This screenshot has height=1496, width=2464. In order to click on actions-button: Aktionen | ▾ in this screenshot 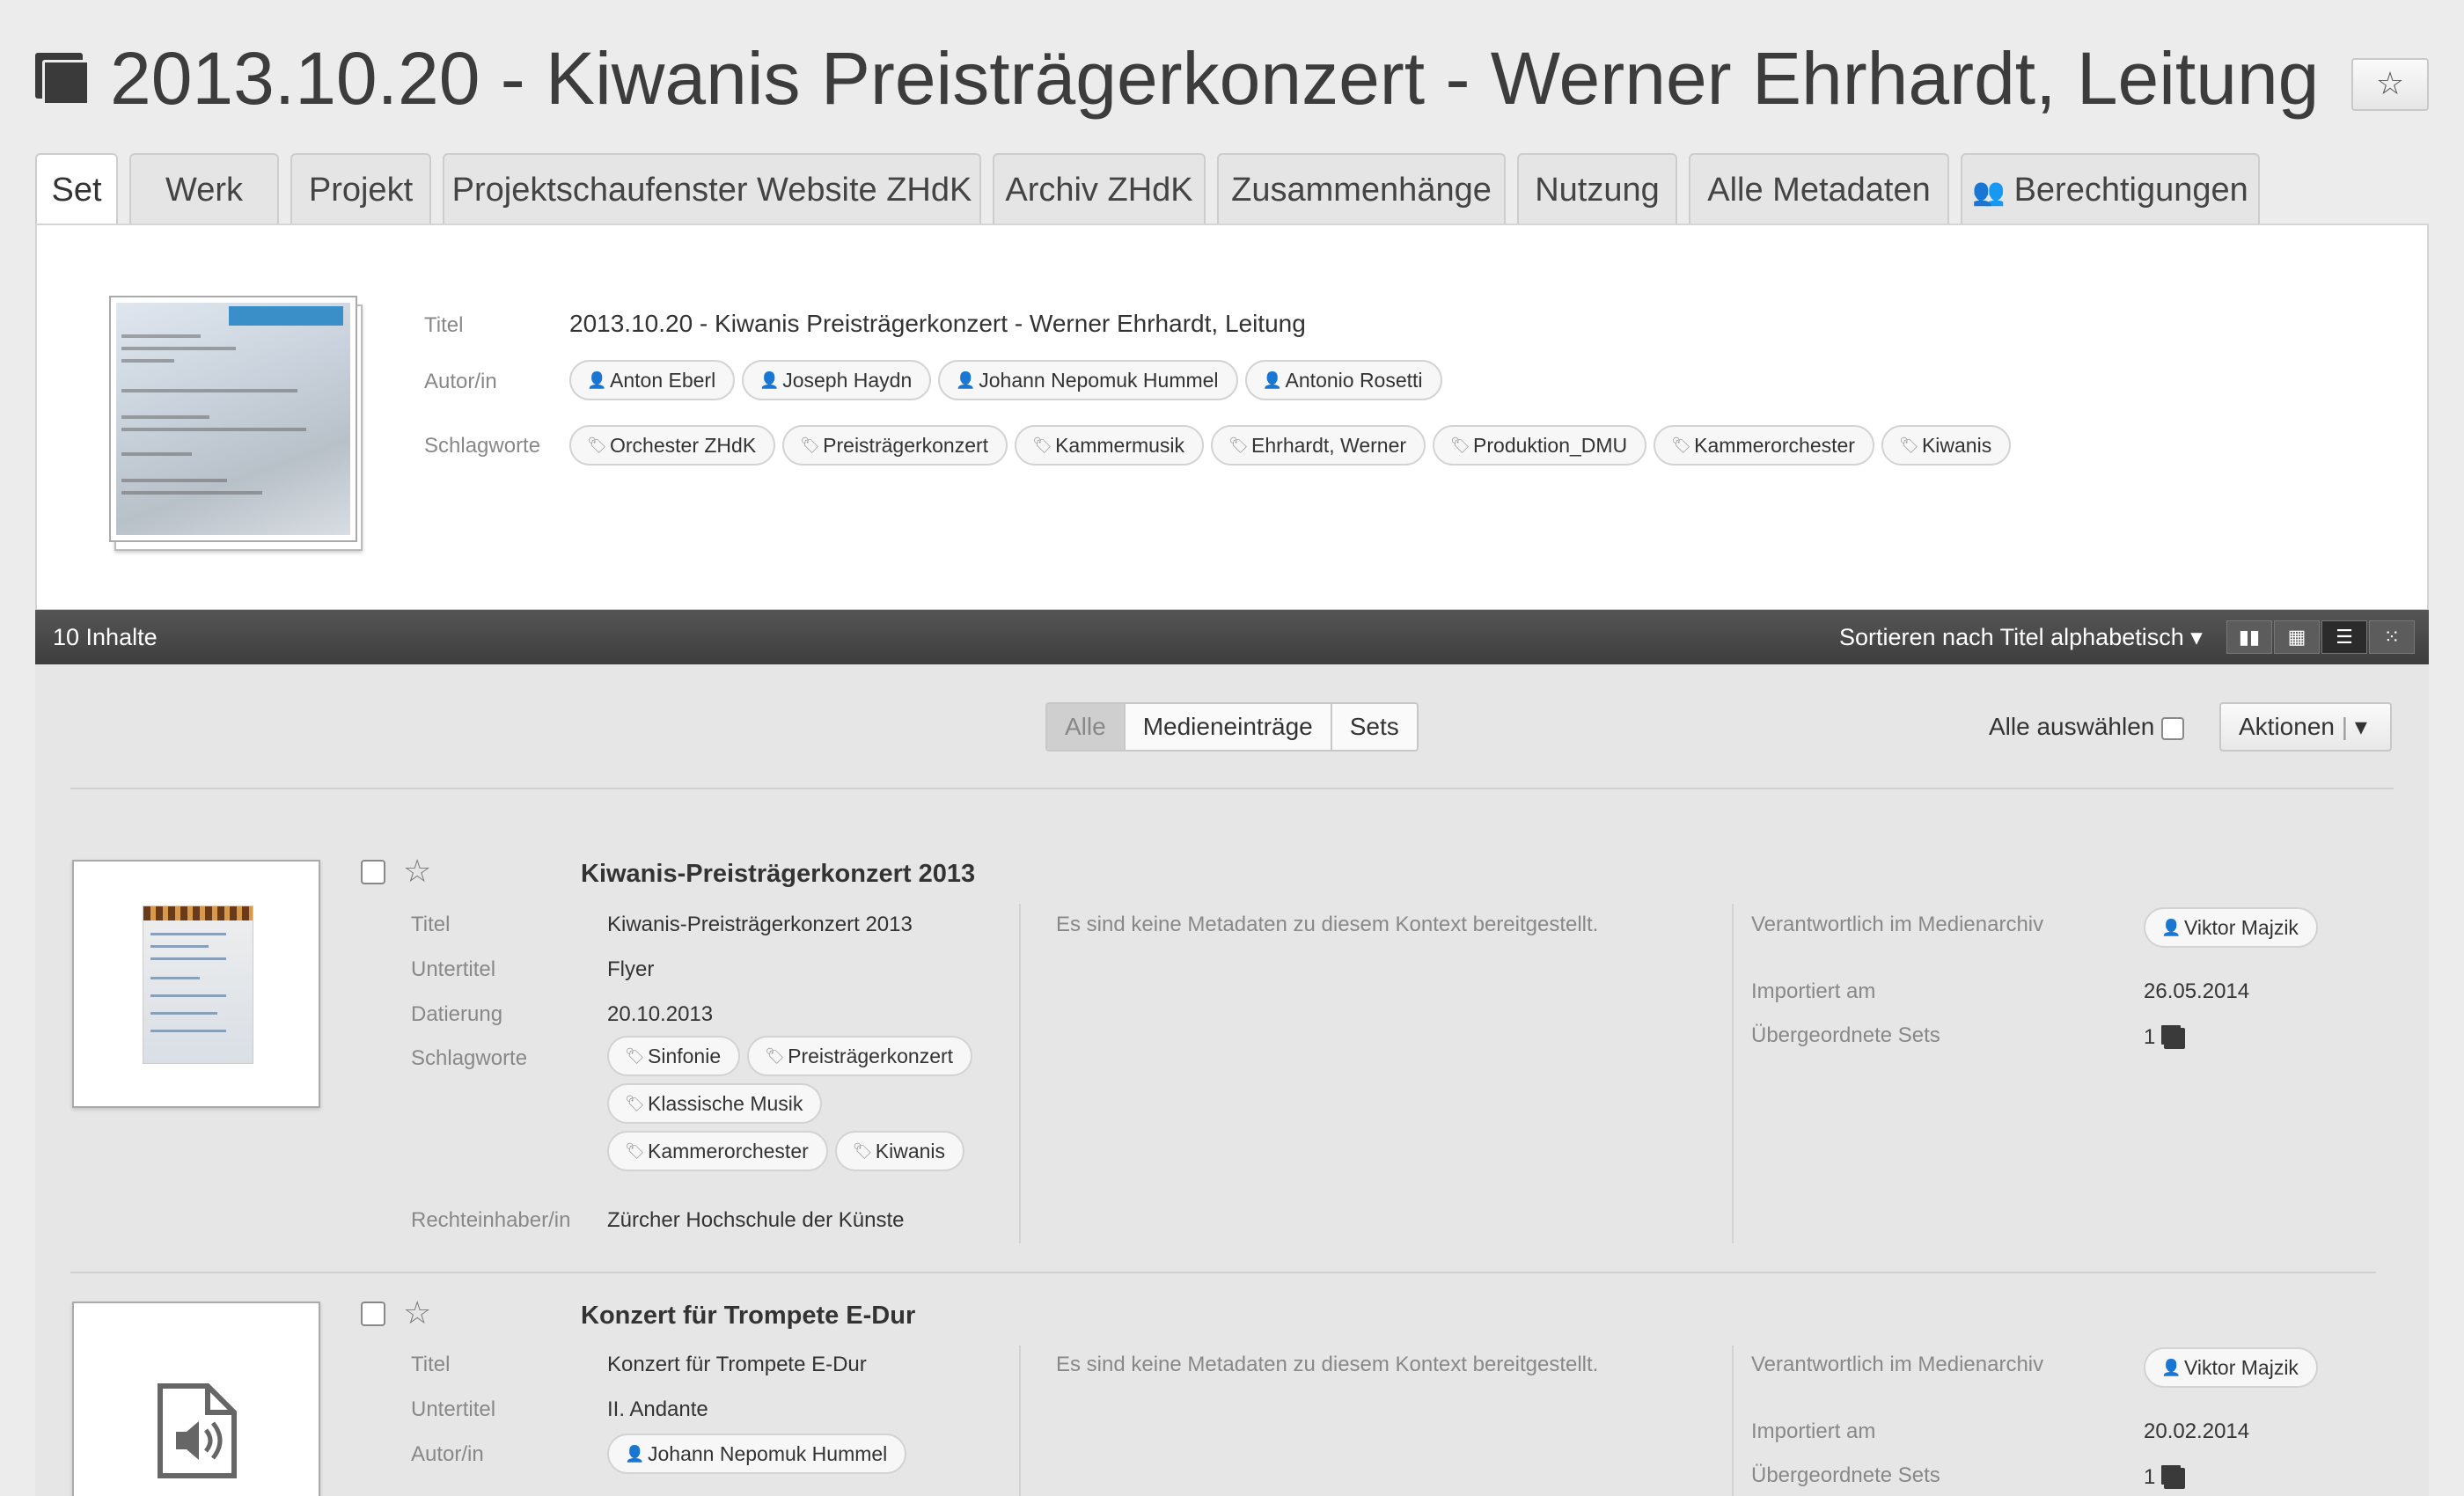, I will do `click(2306, 727)`.